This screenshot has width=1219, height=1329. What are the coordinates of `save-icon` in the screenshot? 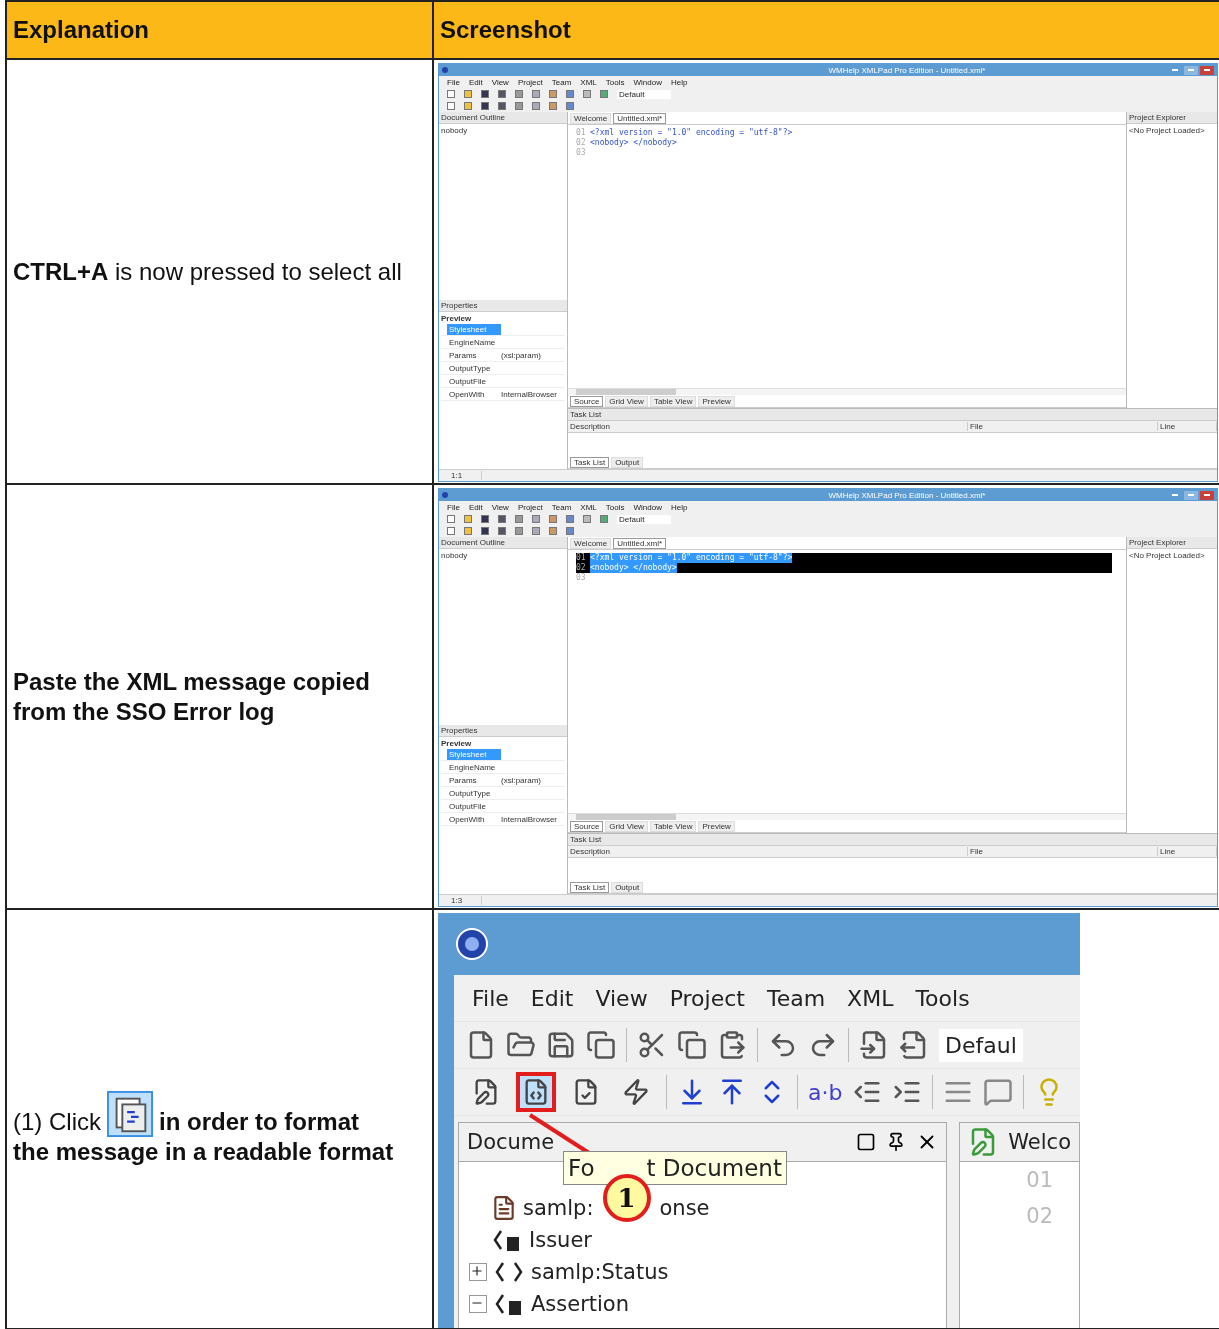 It's located at (561, 1045).